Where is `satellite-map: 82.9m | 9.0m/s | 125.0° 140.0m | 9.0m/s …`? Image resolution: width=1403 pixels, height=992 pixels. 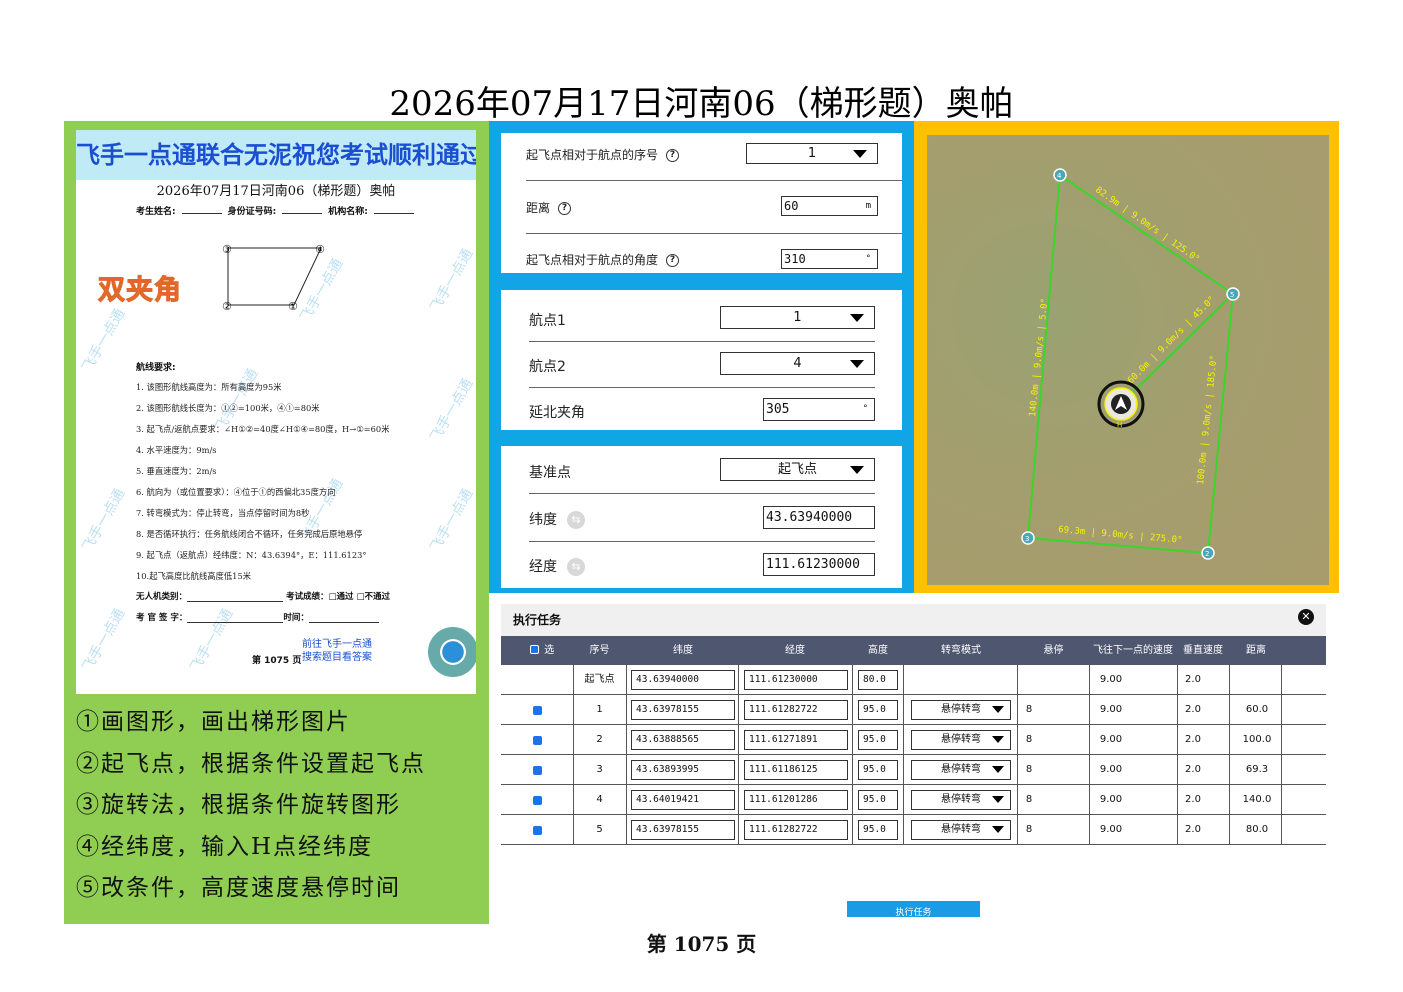
satellite-map: 82.9m | 9.0m/s | 125.0° 140.0m | 9.0m/s … is located at coordinates (1128, 360).